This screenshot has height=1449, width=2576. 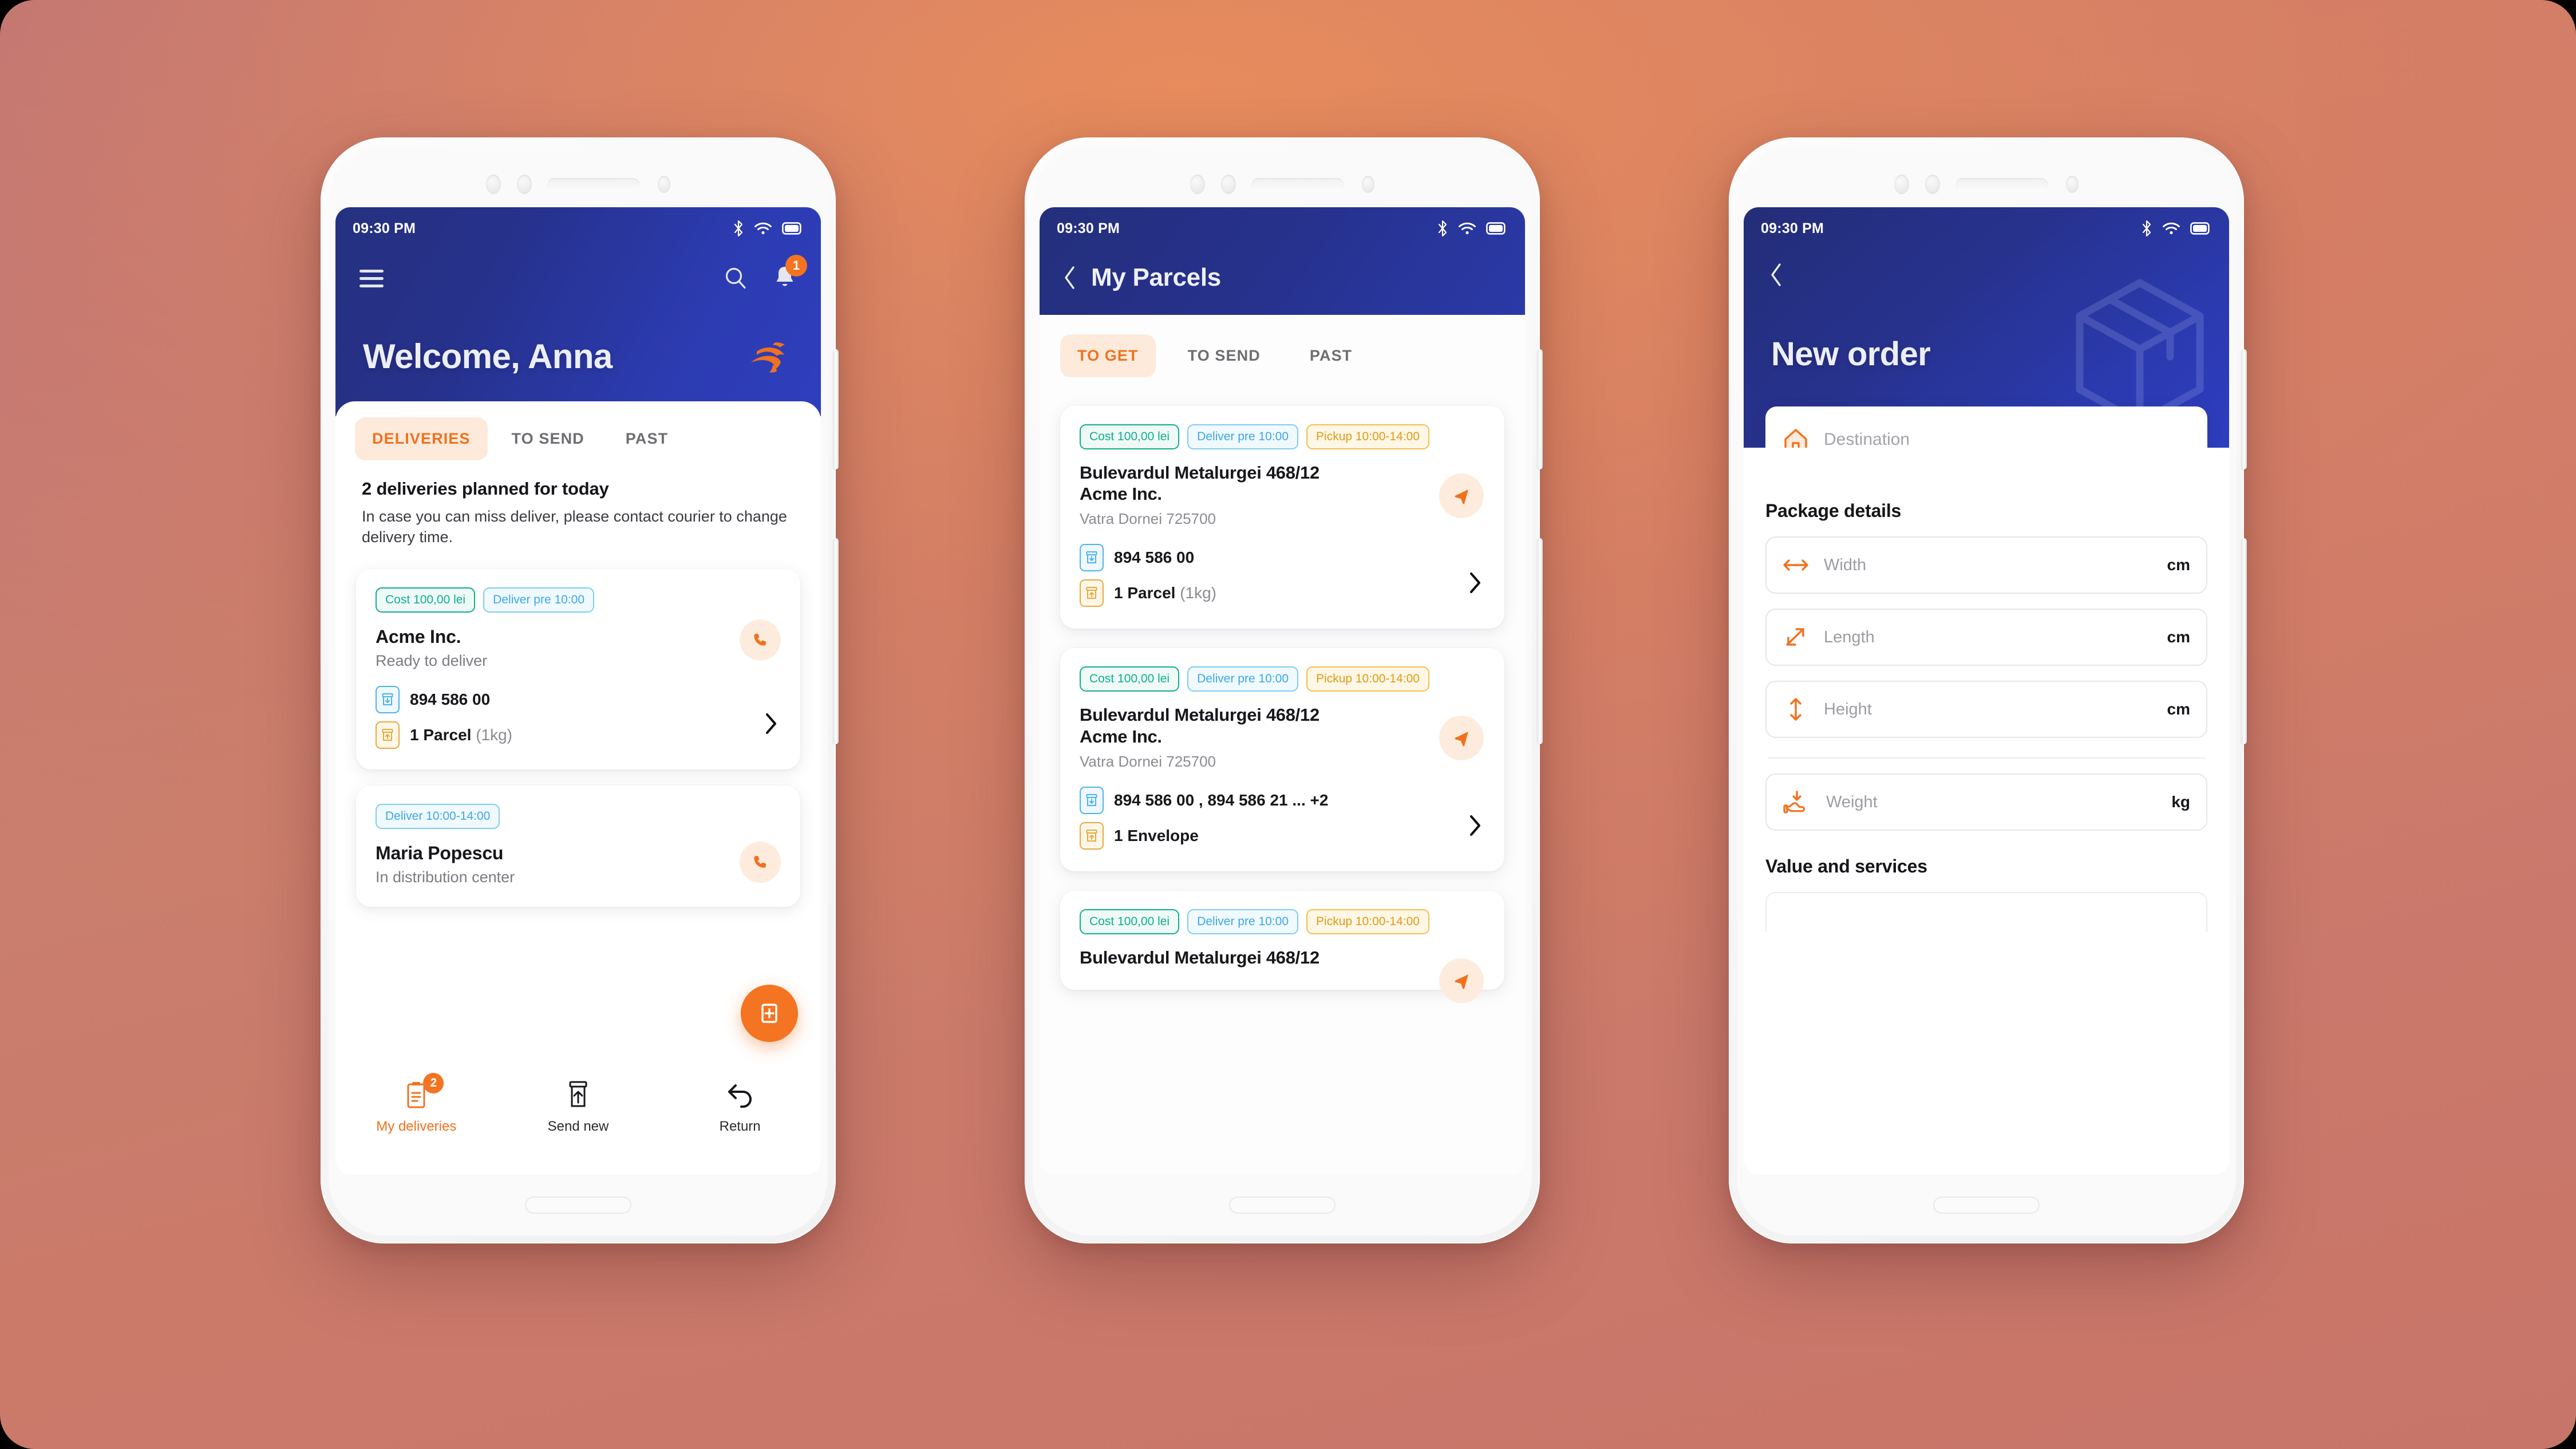 What do you see at coordinates (2002, 184) in the screenshot?
I see `earpiece-speaker` at bounding box center [2002, 184].